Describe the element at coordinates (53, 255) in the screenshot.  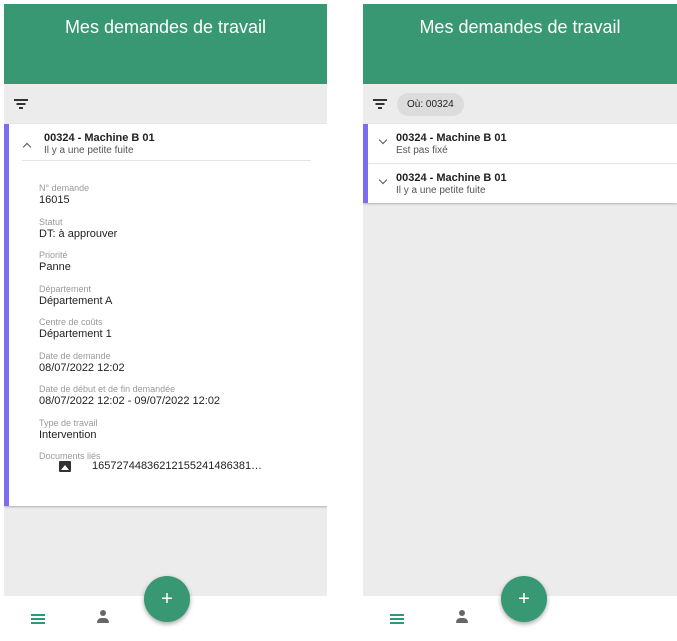
I see `priority-label: Priorité` at that location.